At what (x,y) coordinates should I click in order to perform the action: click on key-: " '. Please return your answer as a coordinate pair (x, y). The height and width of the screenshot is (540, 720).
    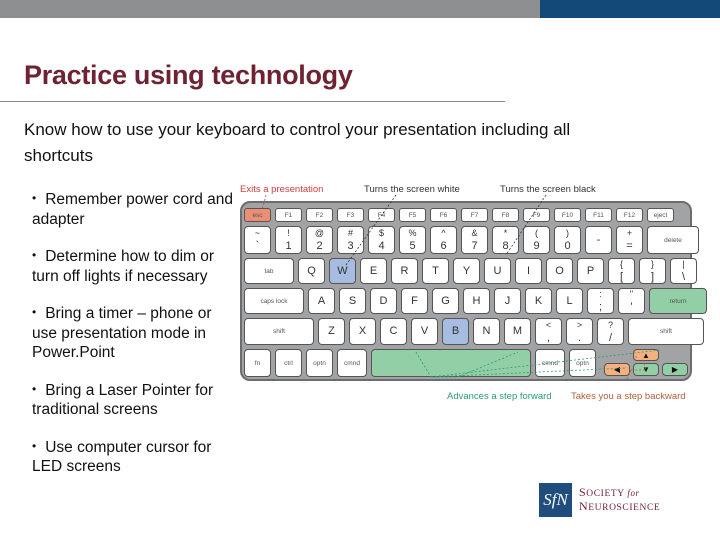
    Looking at the image, I should click on (631, 301).